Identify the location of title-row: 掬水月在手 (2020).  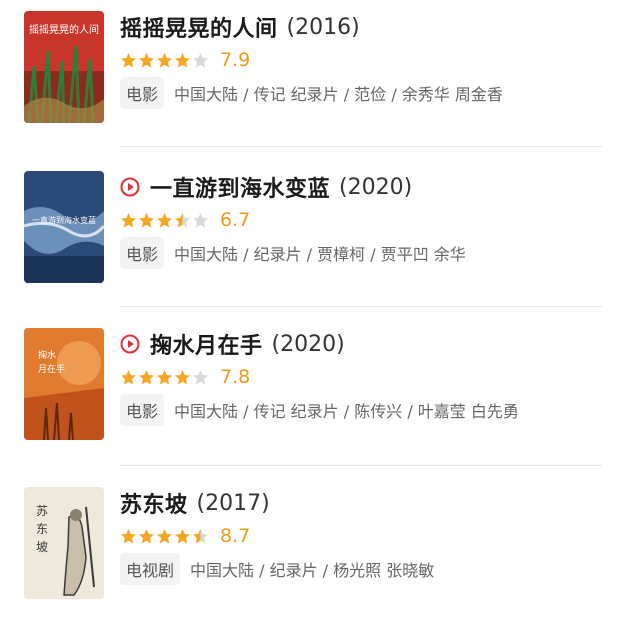
(232, 344).